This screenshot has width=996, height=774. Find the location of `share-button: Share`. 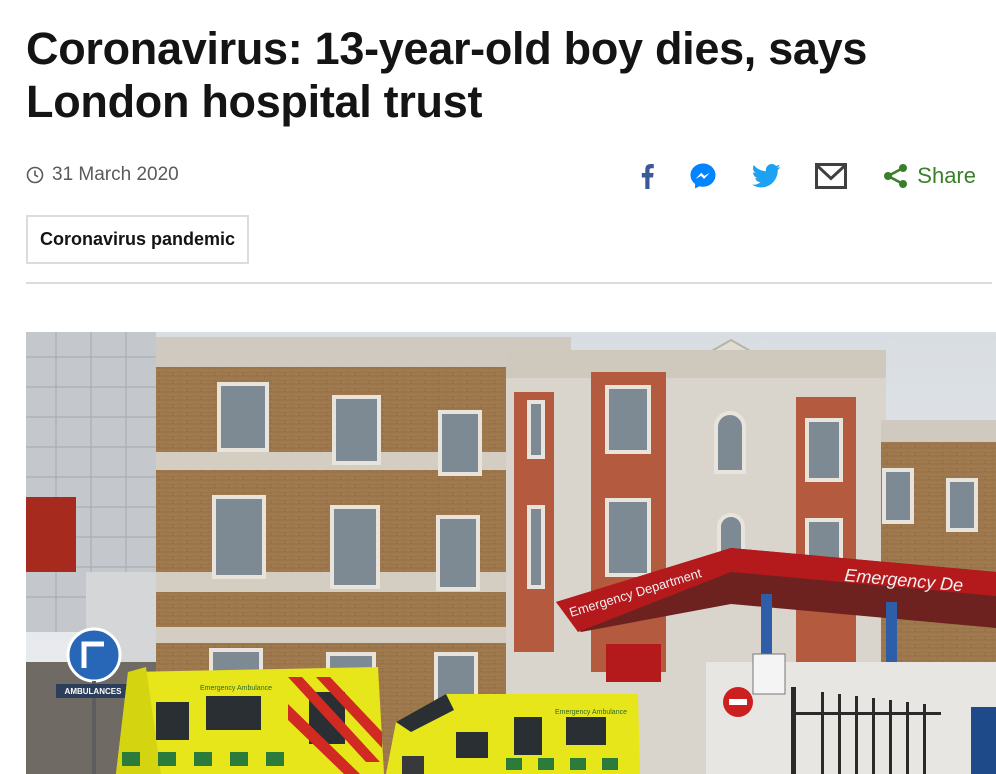

share-button: Share is located at coordinates (929, 176).